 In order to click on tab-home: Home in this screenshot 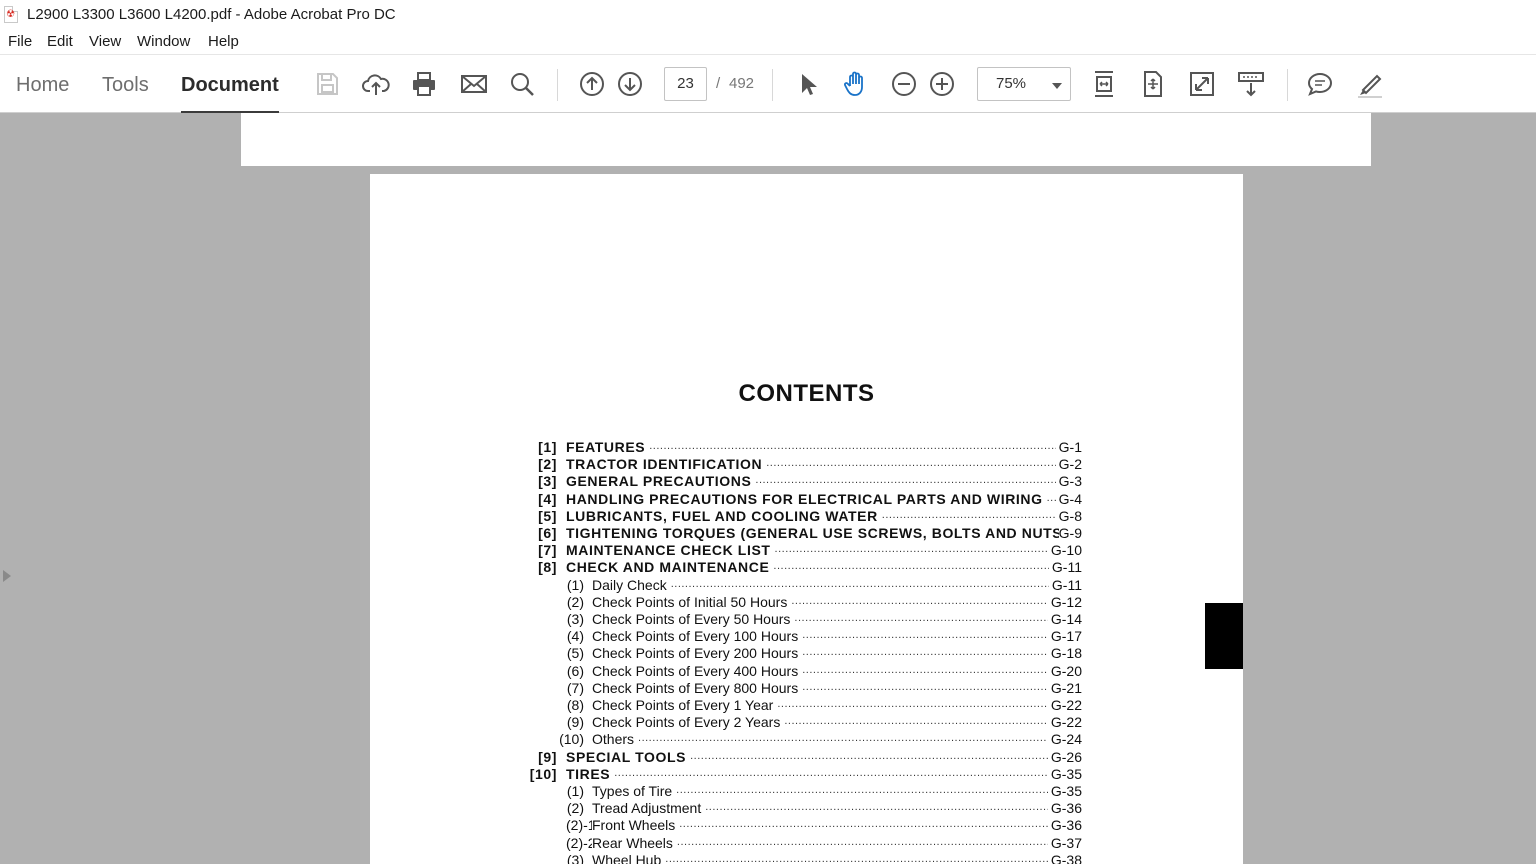, I will do `click(42, 85)`.